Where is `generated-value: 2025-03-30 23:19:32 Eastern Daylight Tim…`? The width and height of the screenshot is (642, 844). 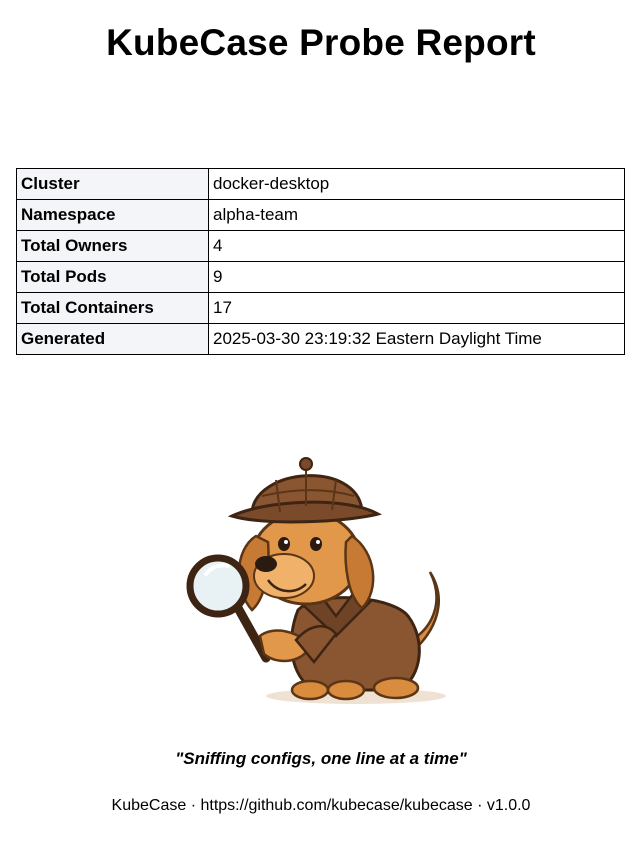 generated-value: 2025-03-30 23:19:32 Eastern Daylight Tim… is located at coordinates (416, 339).